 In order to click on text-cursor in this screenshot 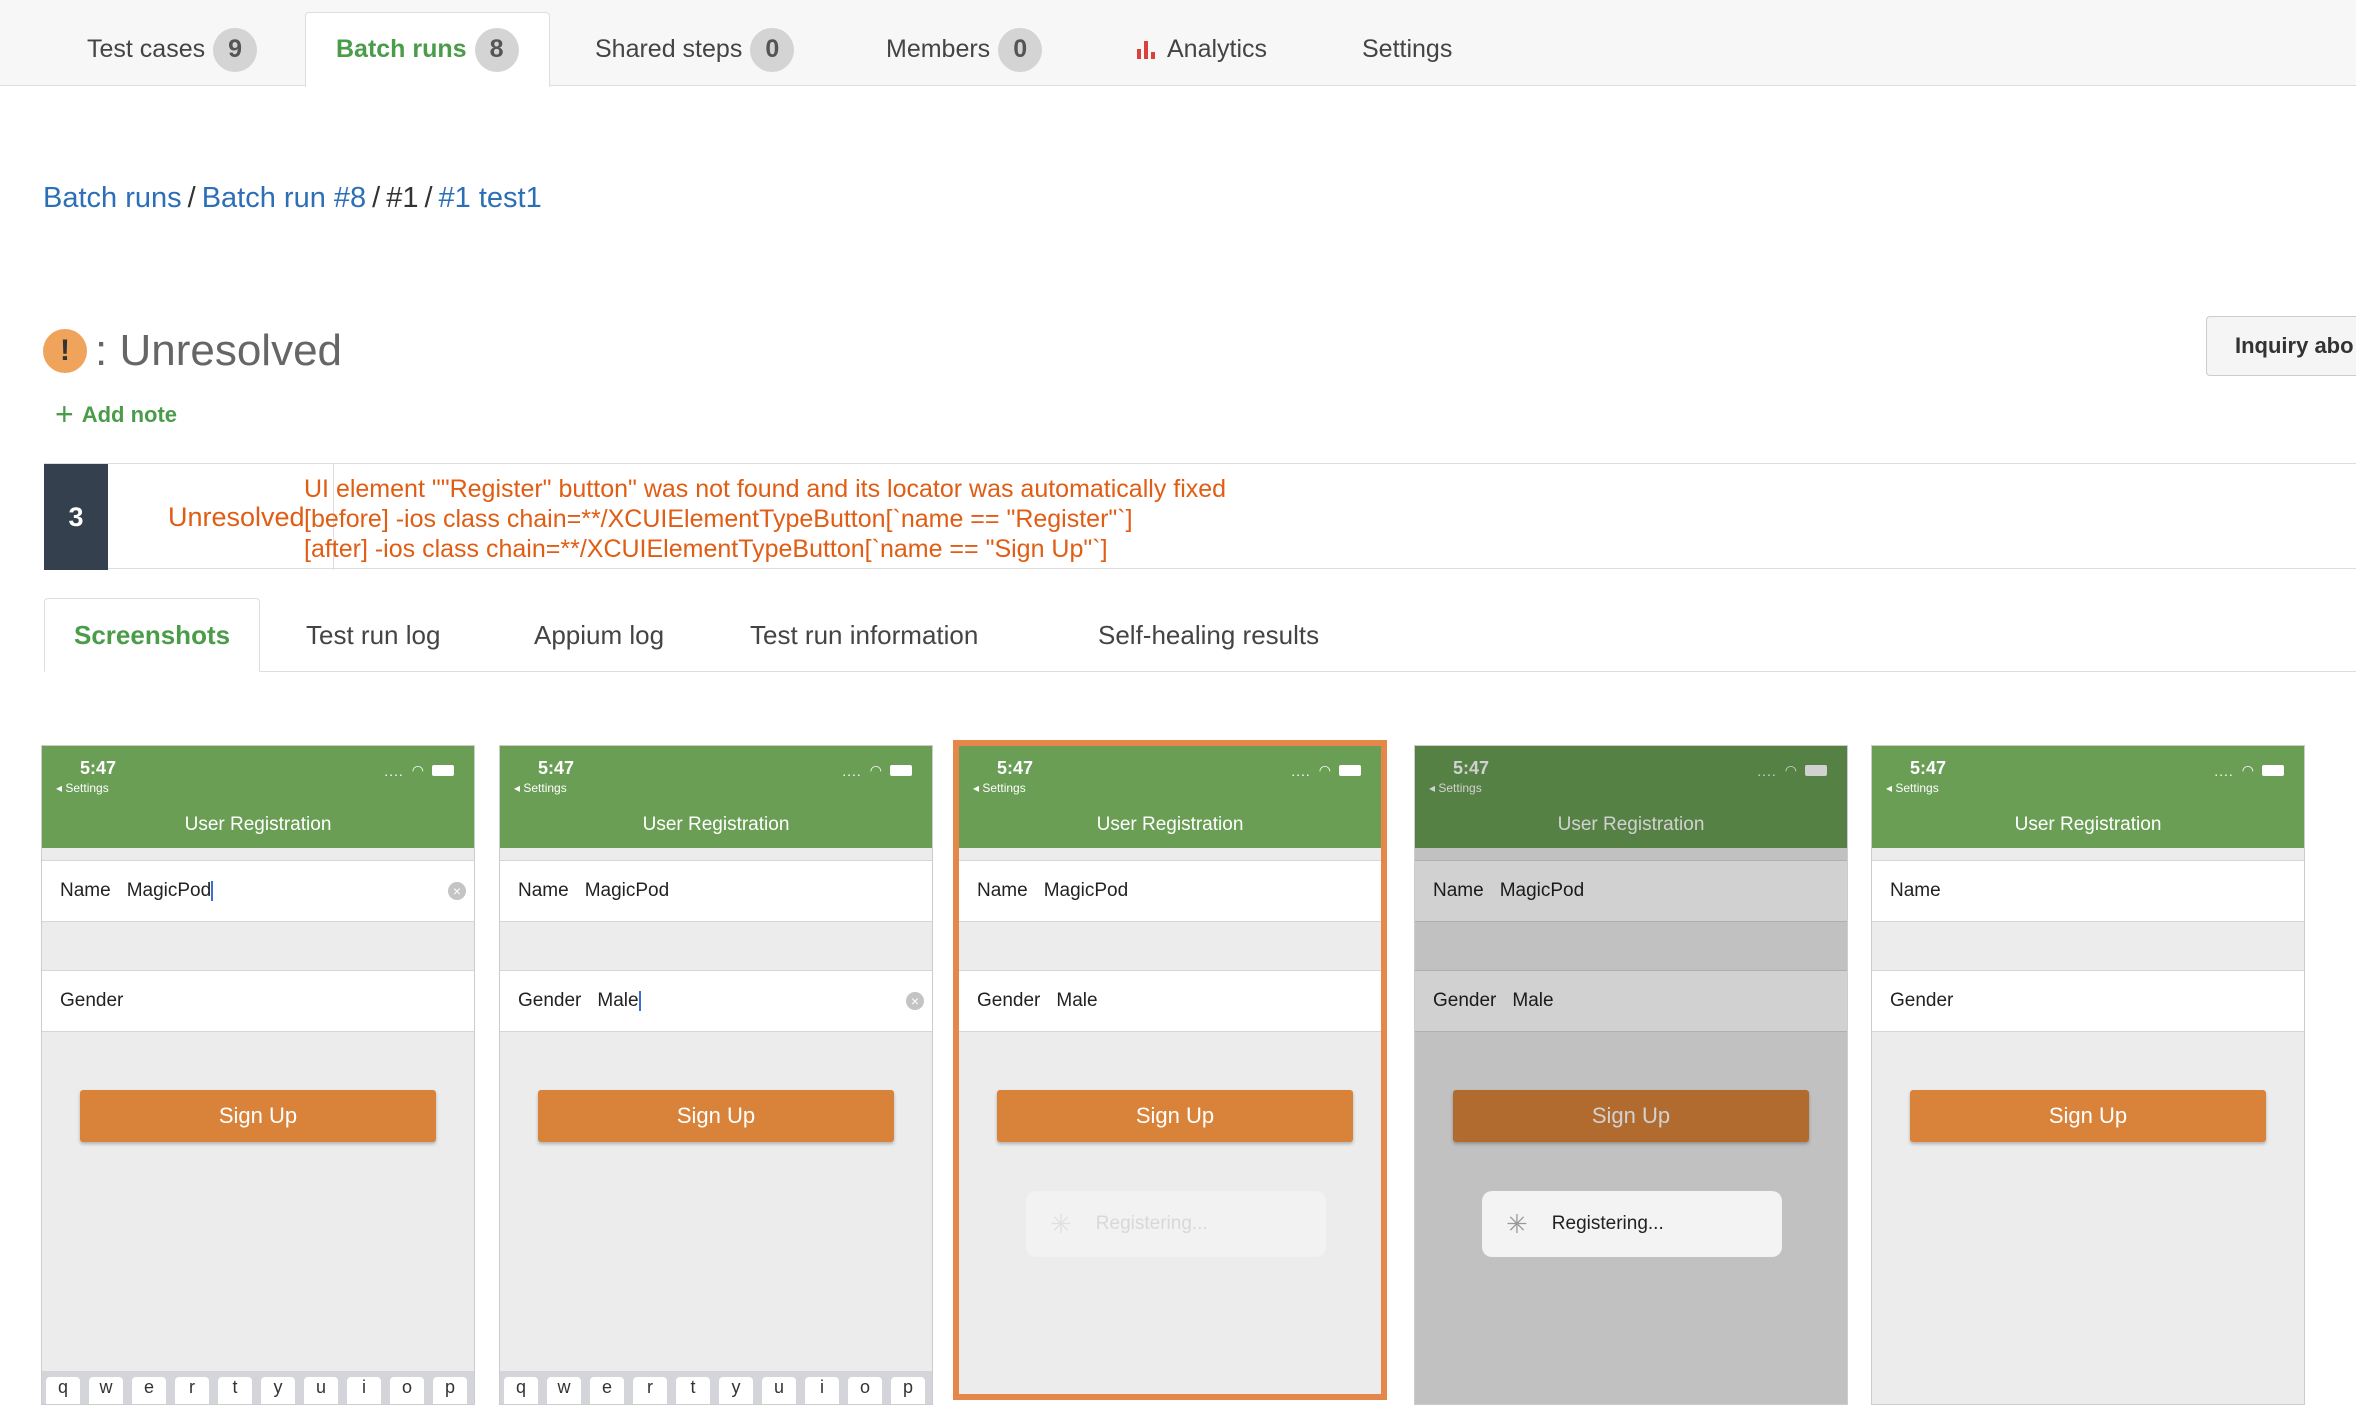, I will do `click(212, 891)`.